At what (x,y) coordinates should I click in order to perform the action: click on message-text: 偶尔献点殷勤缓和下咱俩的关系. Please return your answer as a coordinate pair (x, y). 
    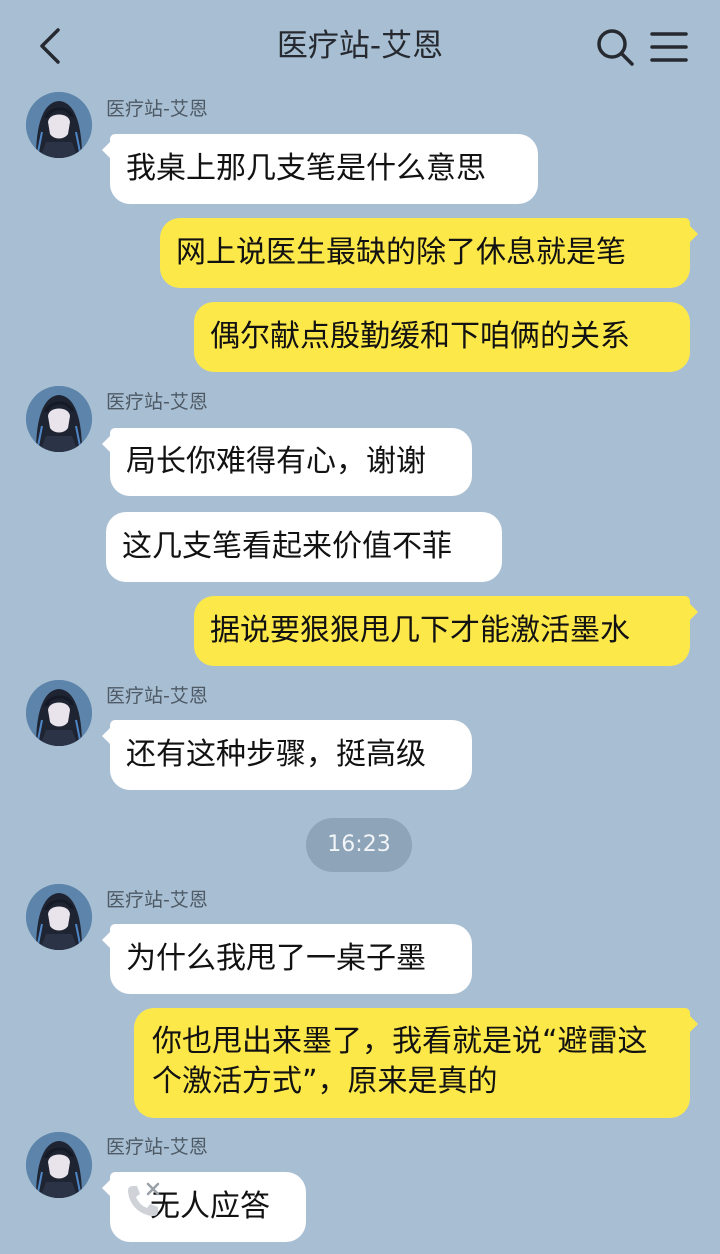
    Looking at the image, I should click on (420, 336).